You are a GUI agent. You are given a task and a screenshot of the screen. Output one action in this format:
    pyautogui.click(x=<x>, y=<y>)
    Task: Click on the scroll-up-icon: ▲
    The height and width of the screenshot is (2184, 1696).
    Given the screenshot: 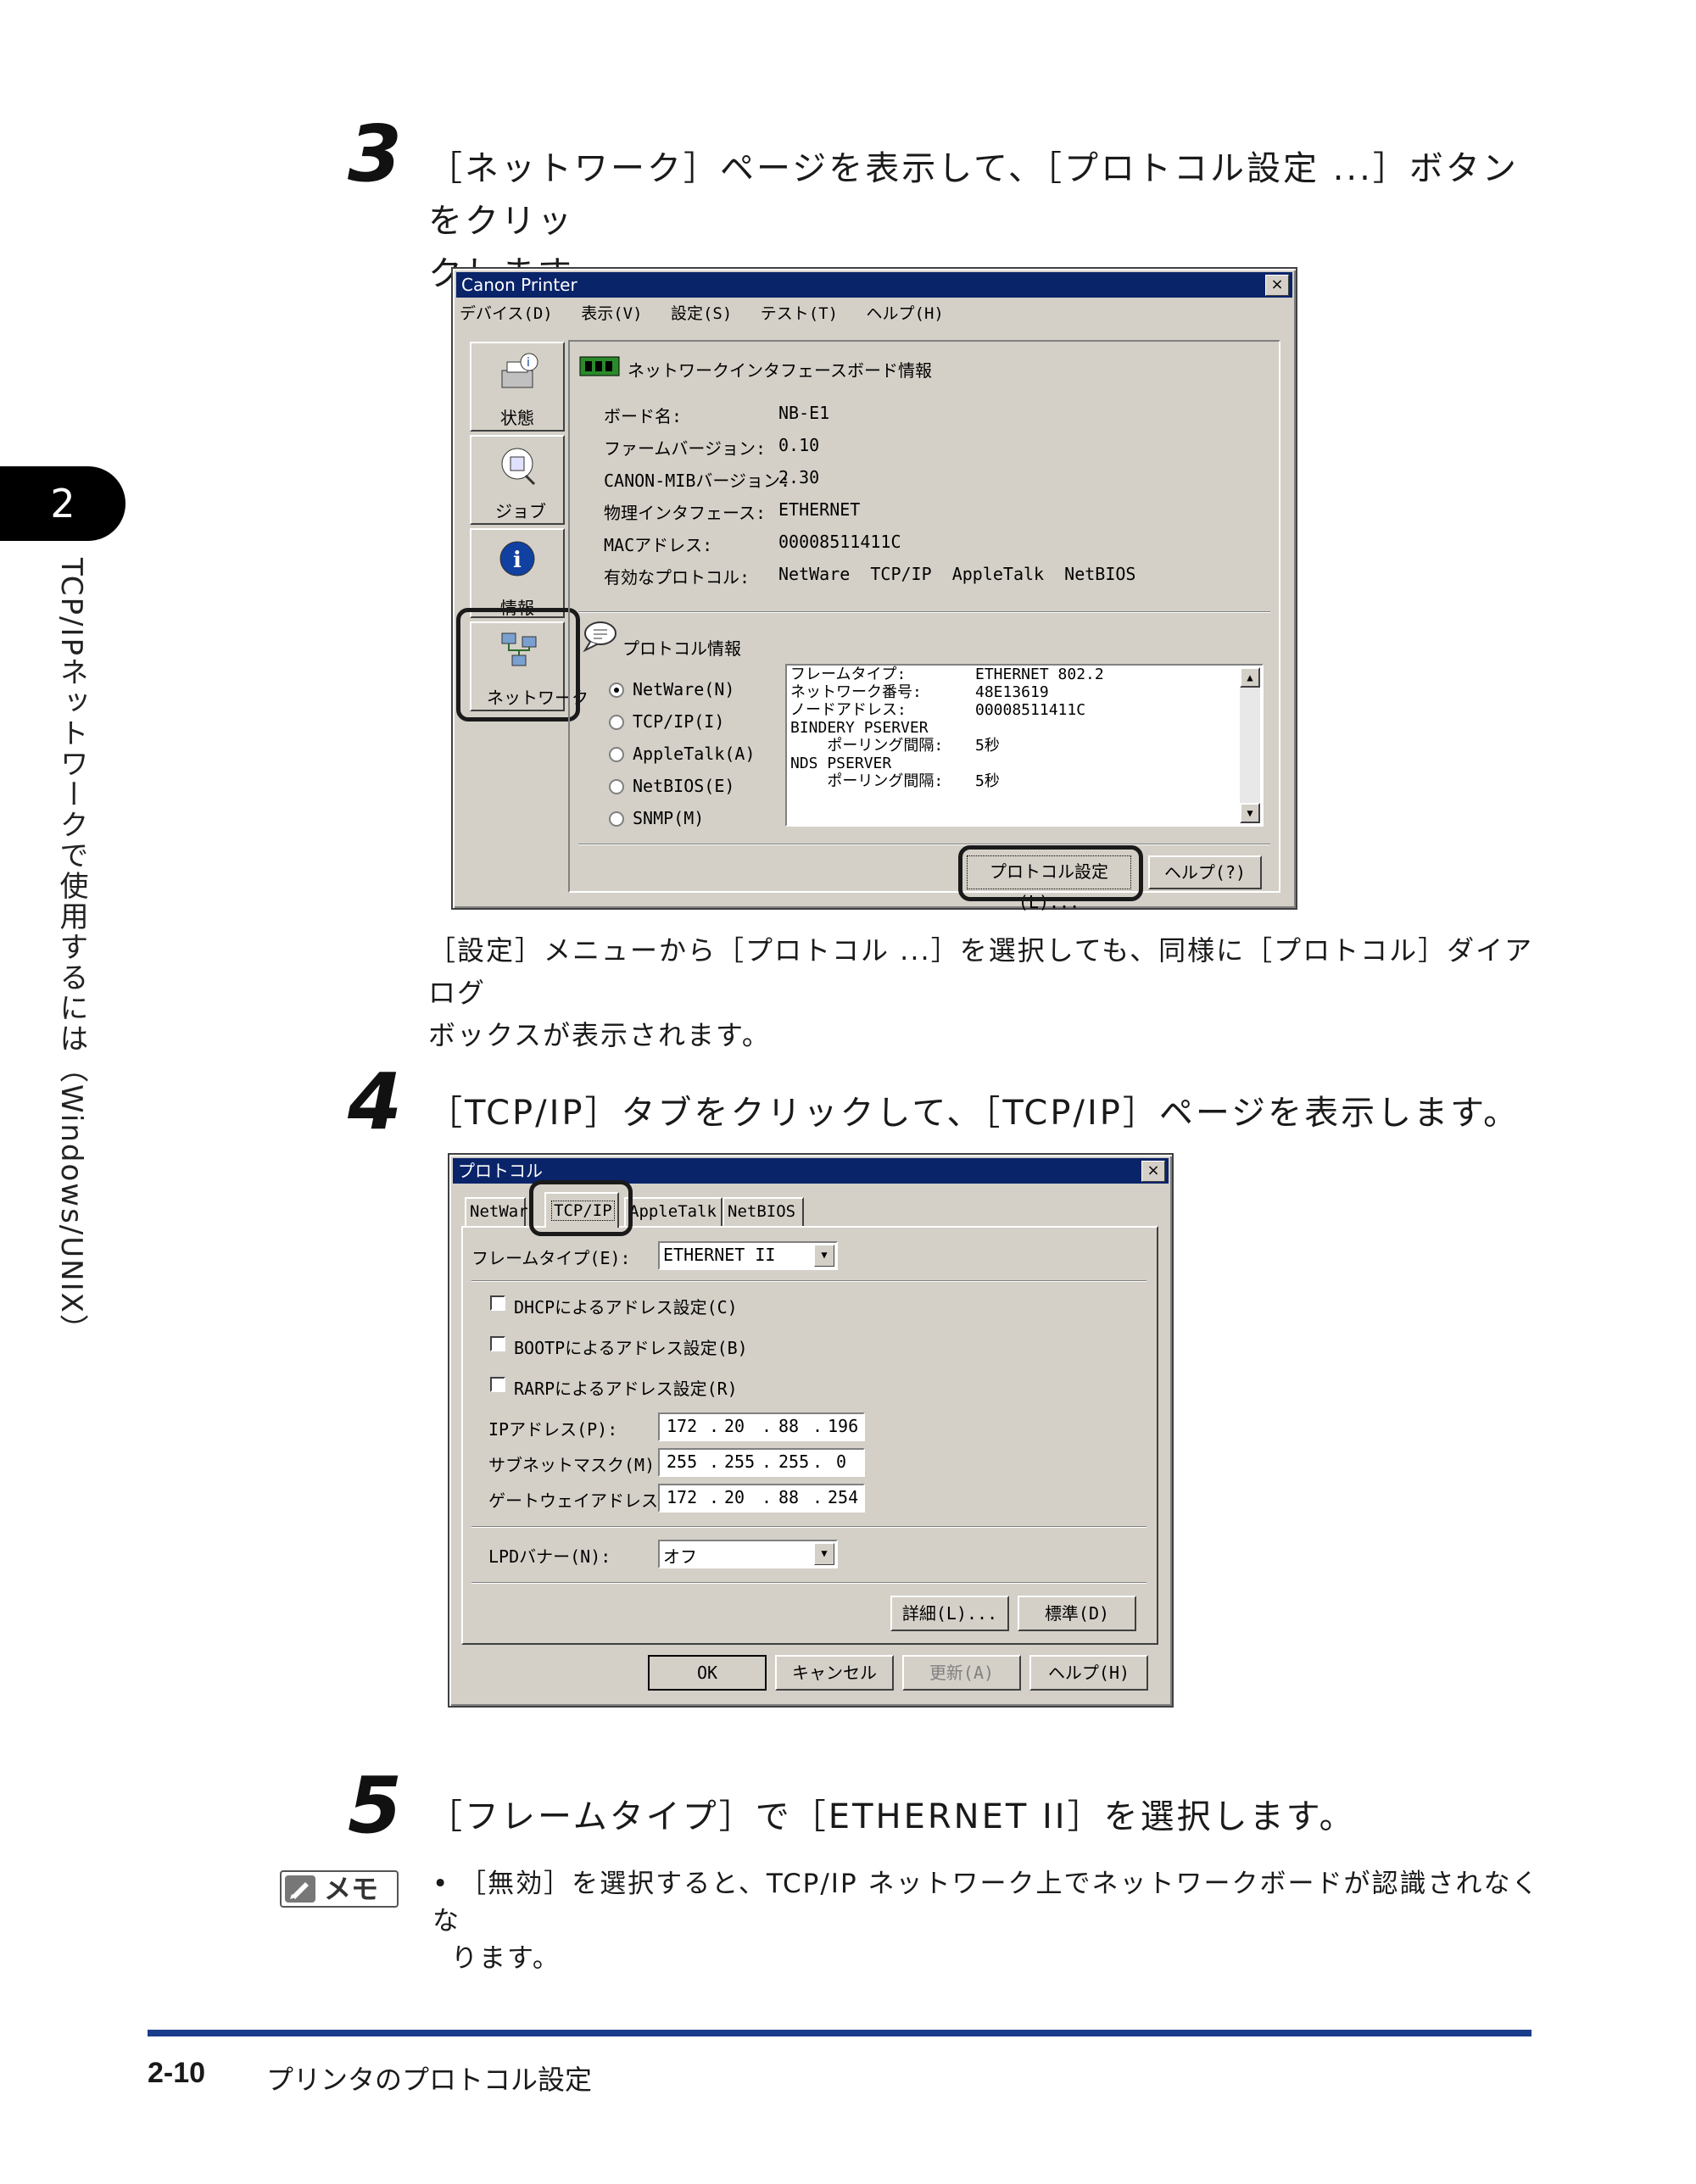 What is the action you would take?
    pyautogui.click(x=1250, y=677)
    